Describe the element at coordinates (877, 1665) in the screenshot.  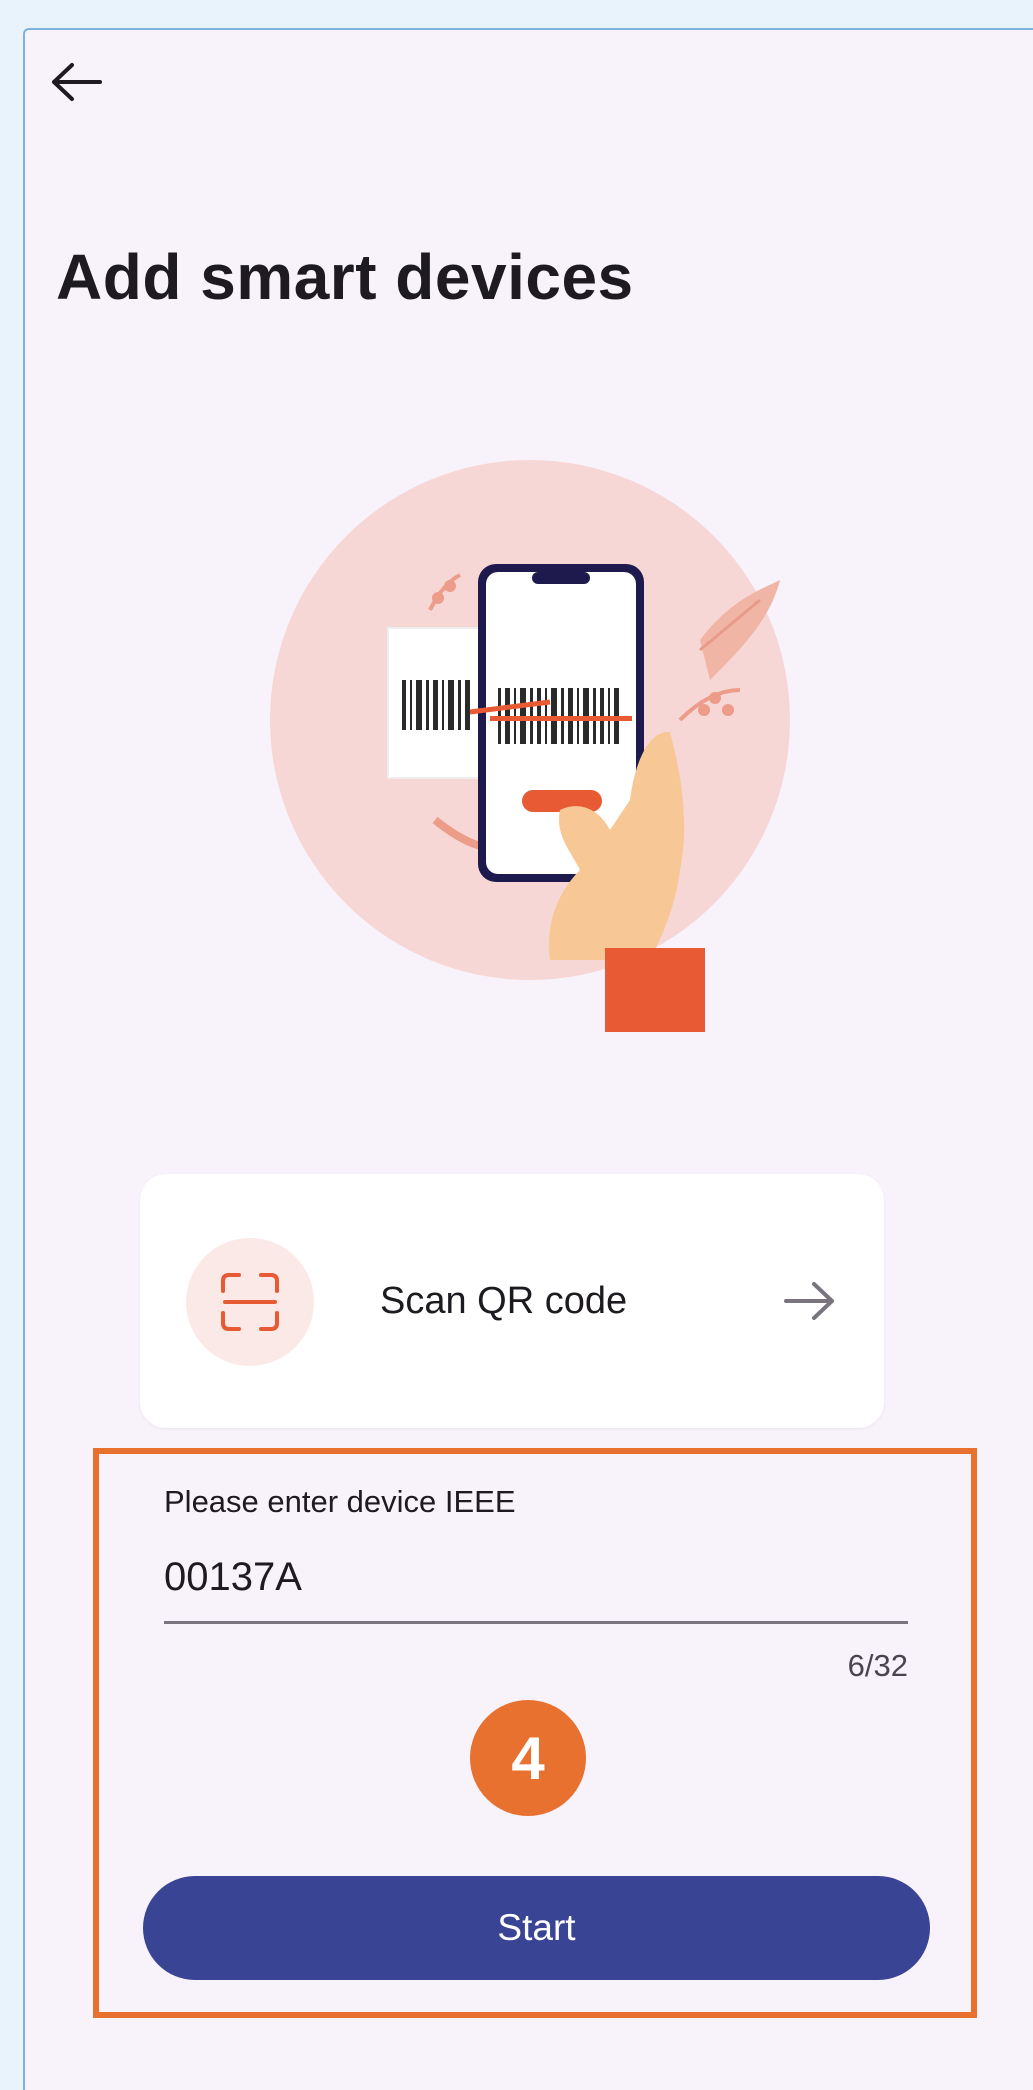
I see `character-counter: 6/32` at that location.